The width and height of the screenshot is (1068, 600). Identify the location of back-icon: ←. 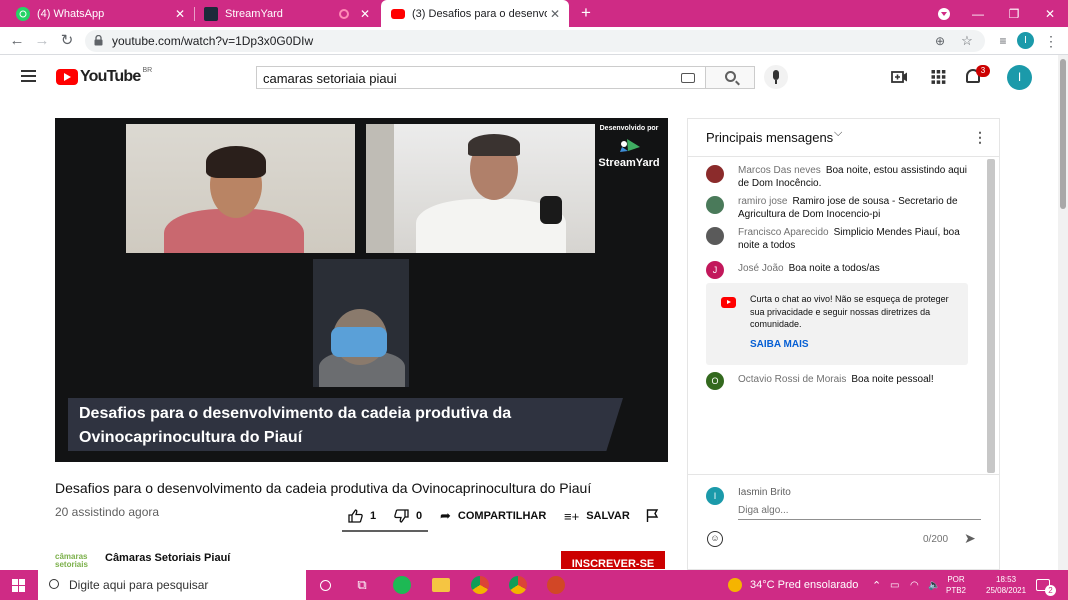
(17, 41).